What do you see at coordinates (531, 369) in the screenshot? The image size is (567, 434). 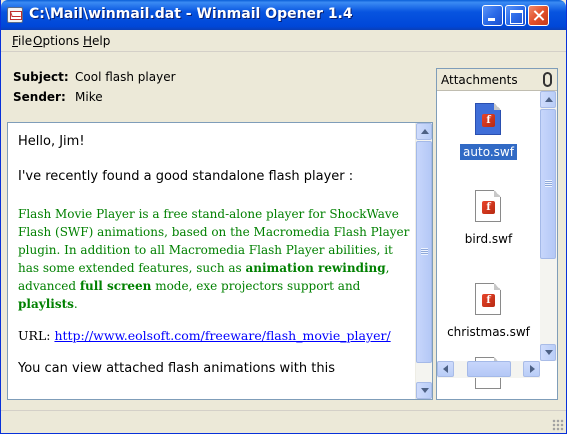 I see `attachments-scroll-right-button` at bounding box center [531, 369].